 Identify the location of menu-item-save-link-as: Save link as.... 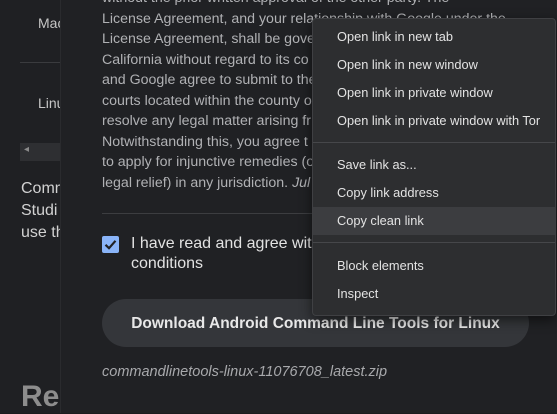
(434, 165).